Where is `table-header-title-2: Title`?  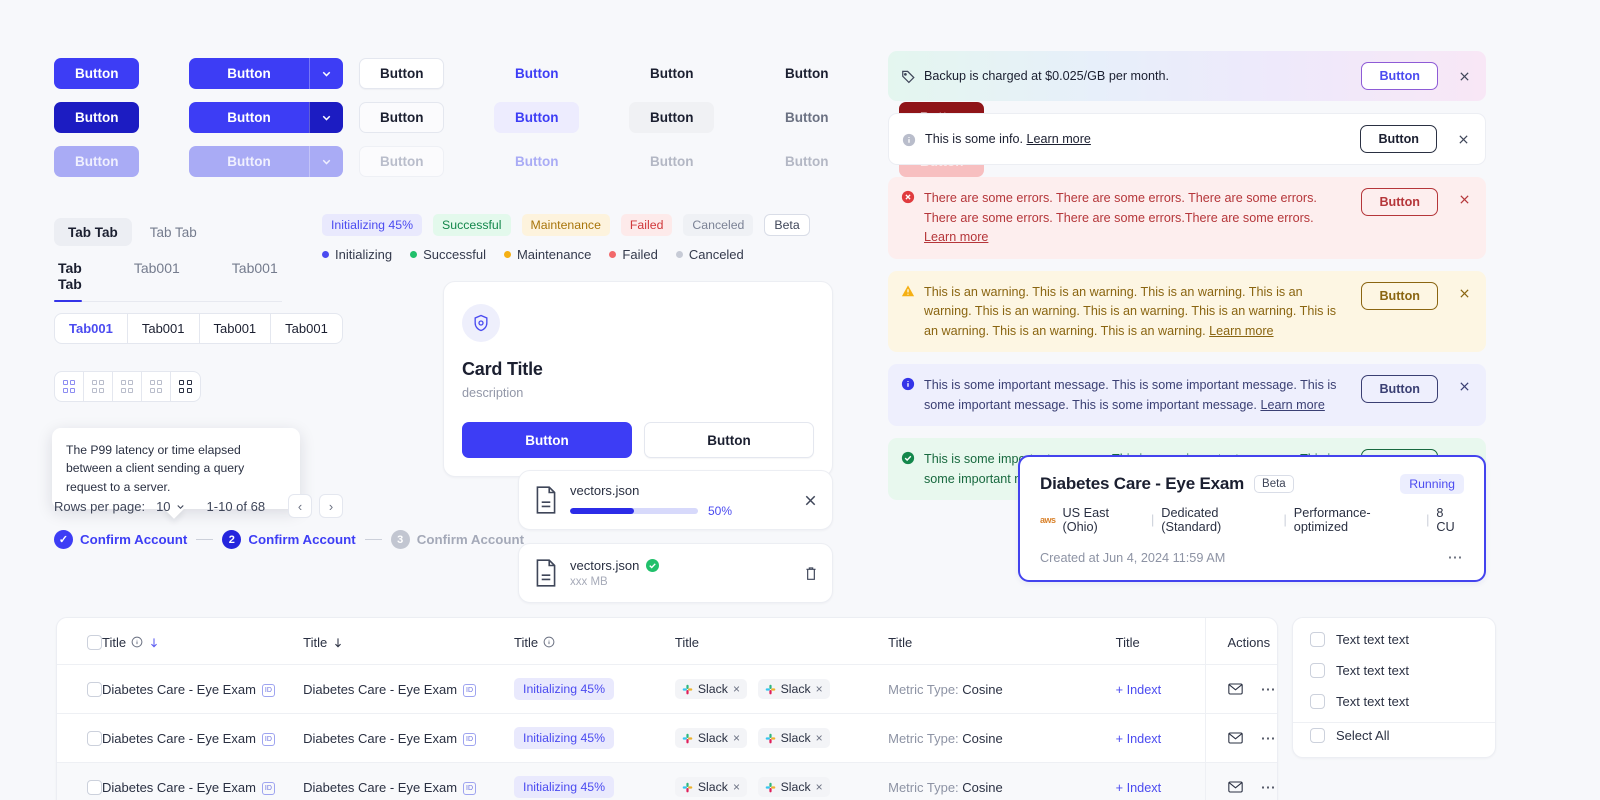 table-header-title-2: Title is located at coordinates (408, 641).